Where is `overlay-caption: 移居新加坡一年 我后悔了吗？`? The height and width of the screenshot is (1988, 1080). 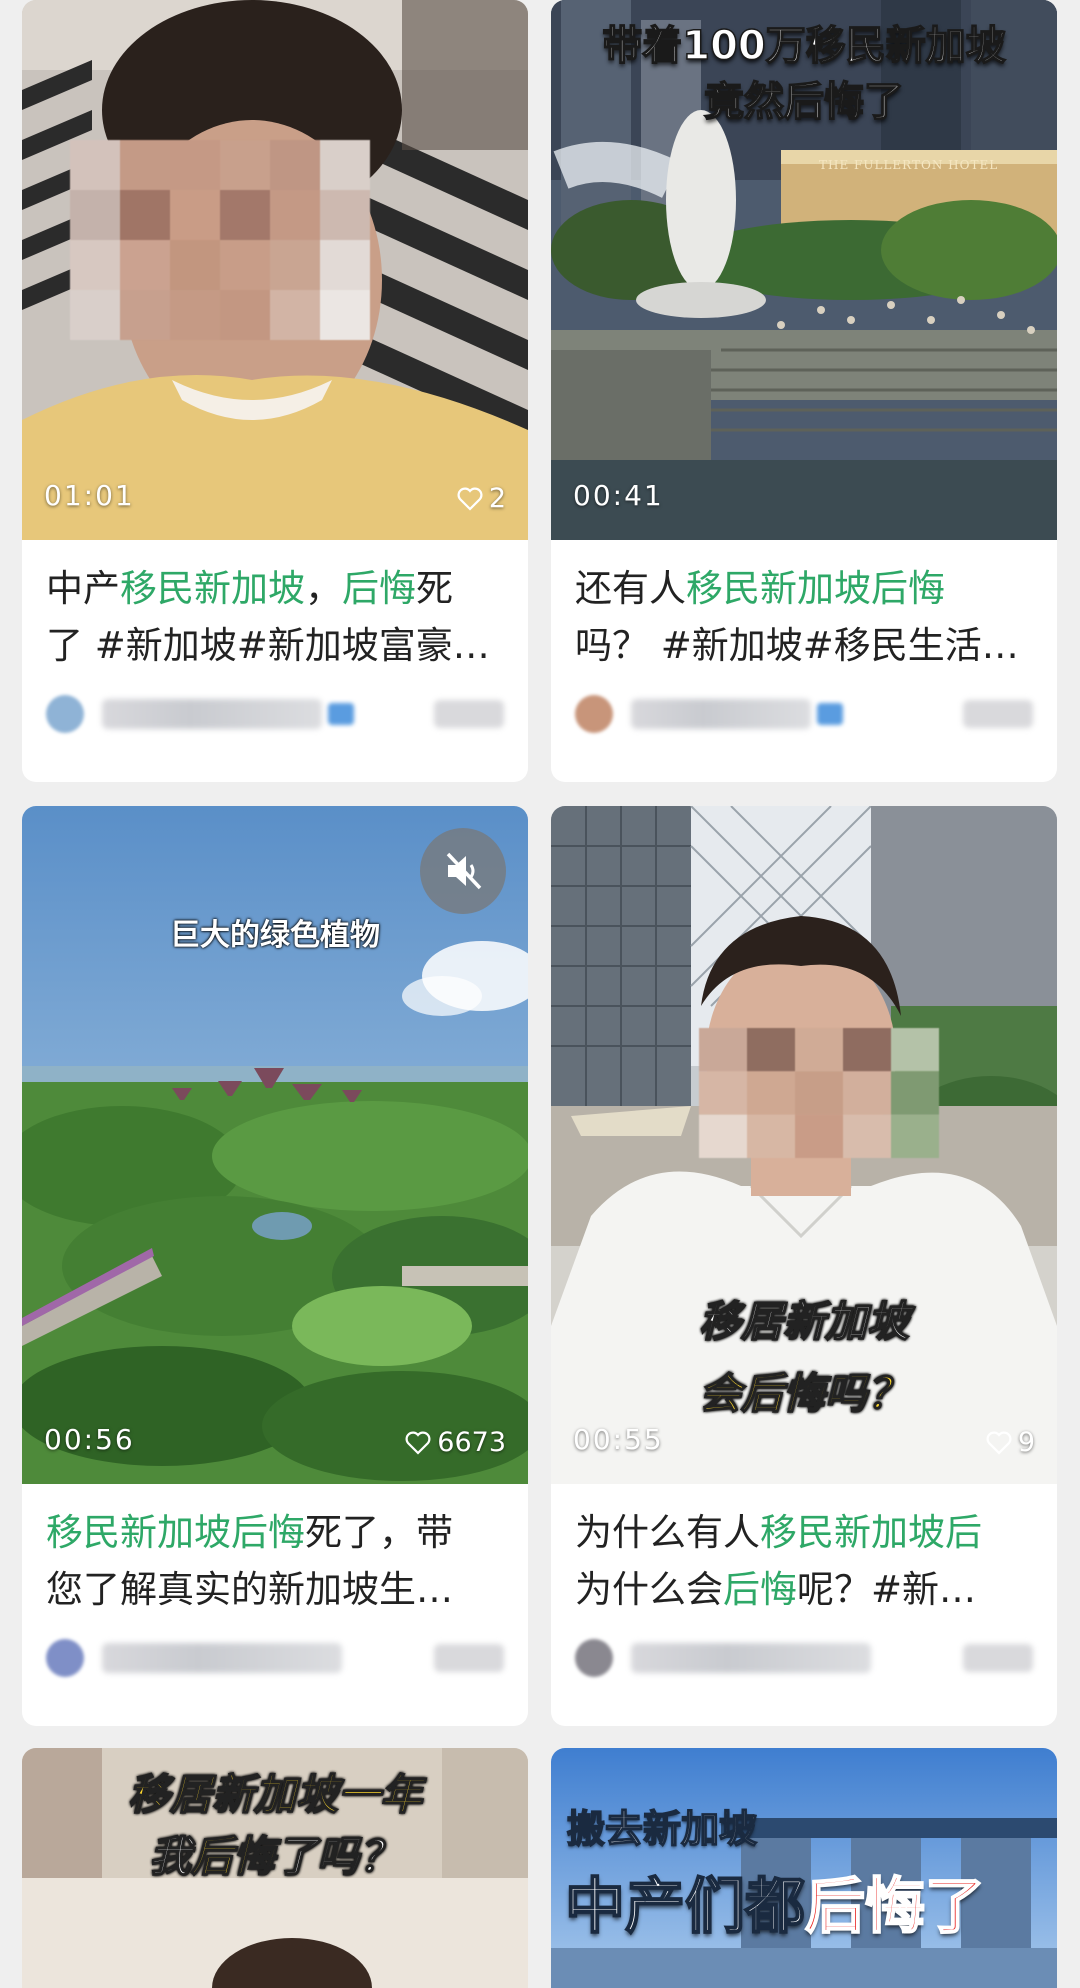
overlay-caption: 移居新加坡一年 我后悔了吗？ is located at coordinates (275, 1826).